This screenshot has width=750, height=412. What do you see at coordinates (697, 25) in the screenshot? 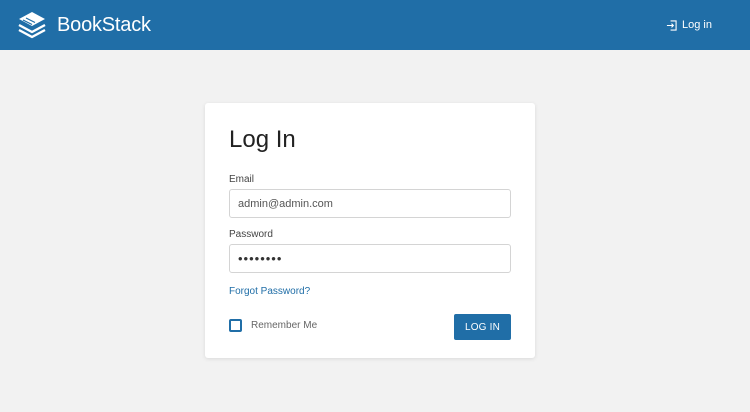
I see `header-login-label: Log in` at bounding box center [697, 25].